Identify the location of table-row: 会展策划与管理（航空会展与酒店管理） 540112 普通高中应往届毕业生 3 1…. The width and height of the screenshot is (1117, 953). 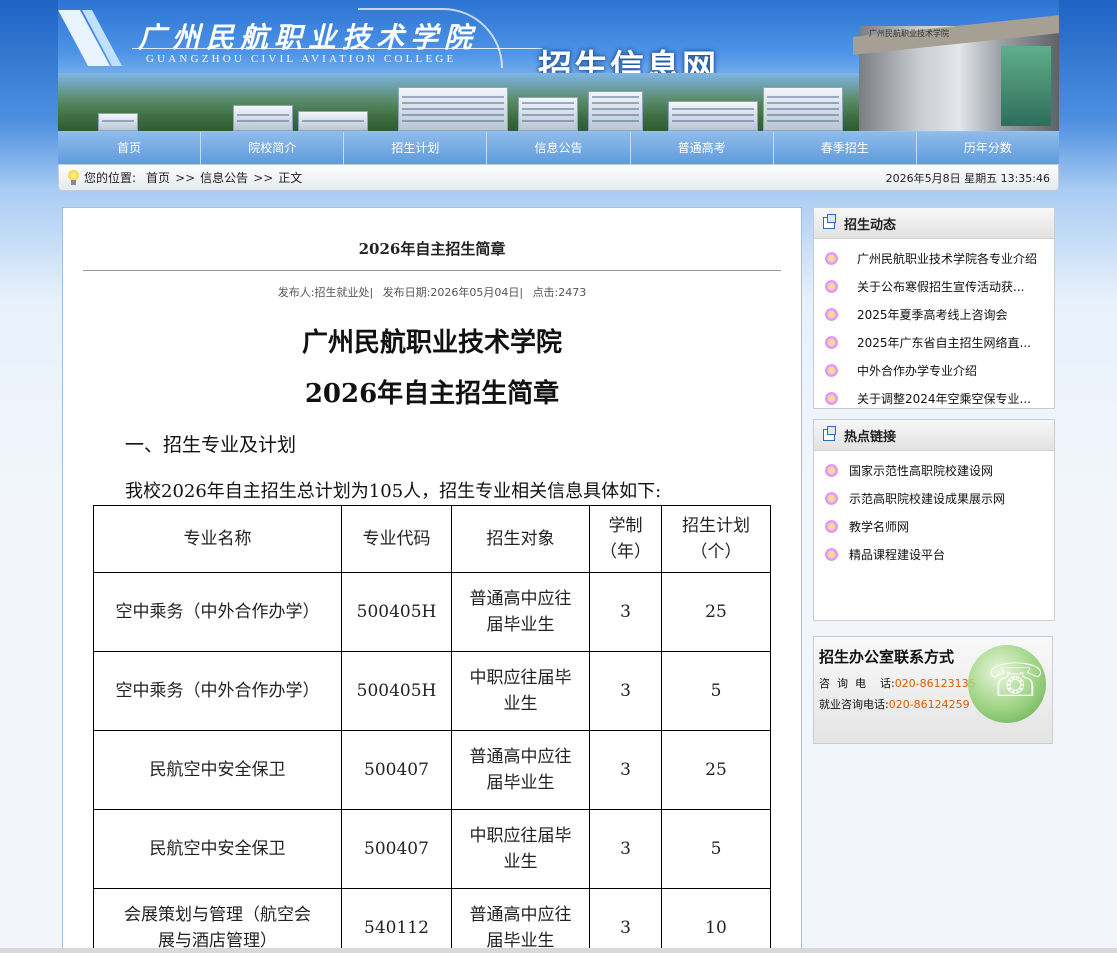
(432, 920).